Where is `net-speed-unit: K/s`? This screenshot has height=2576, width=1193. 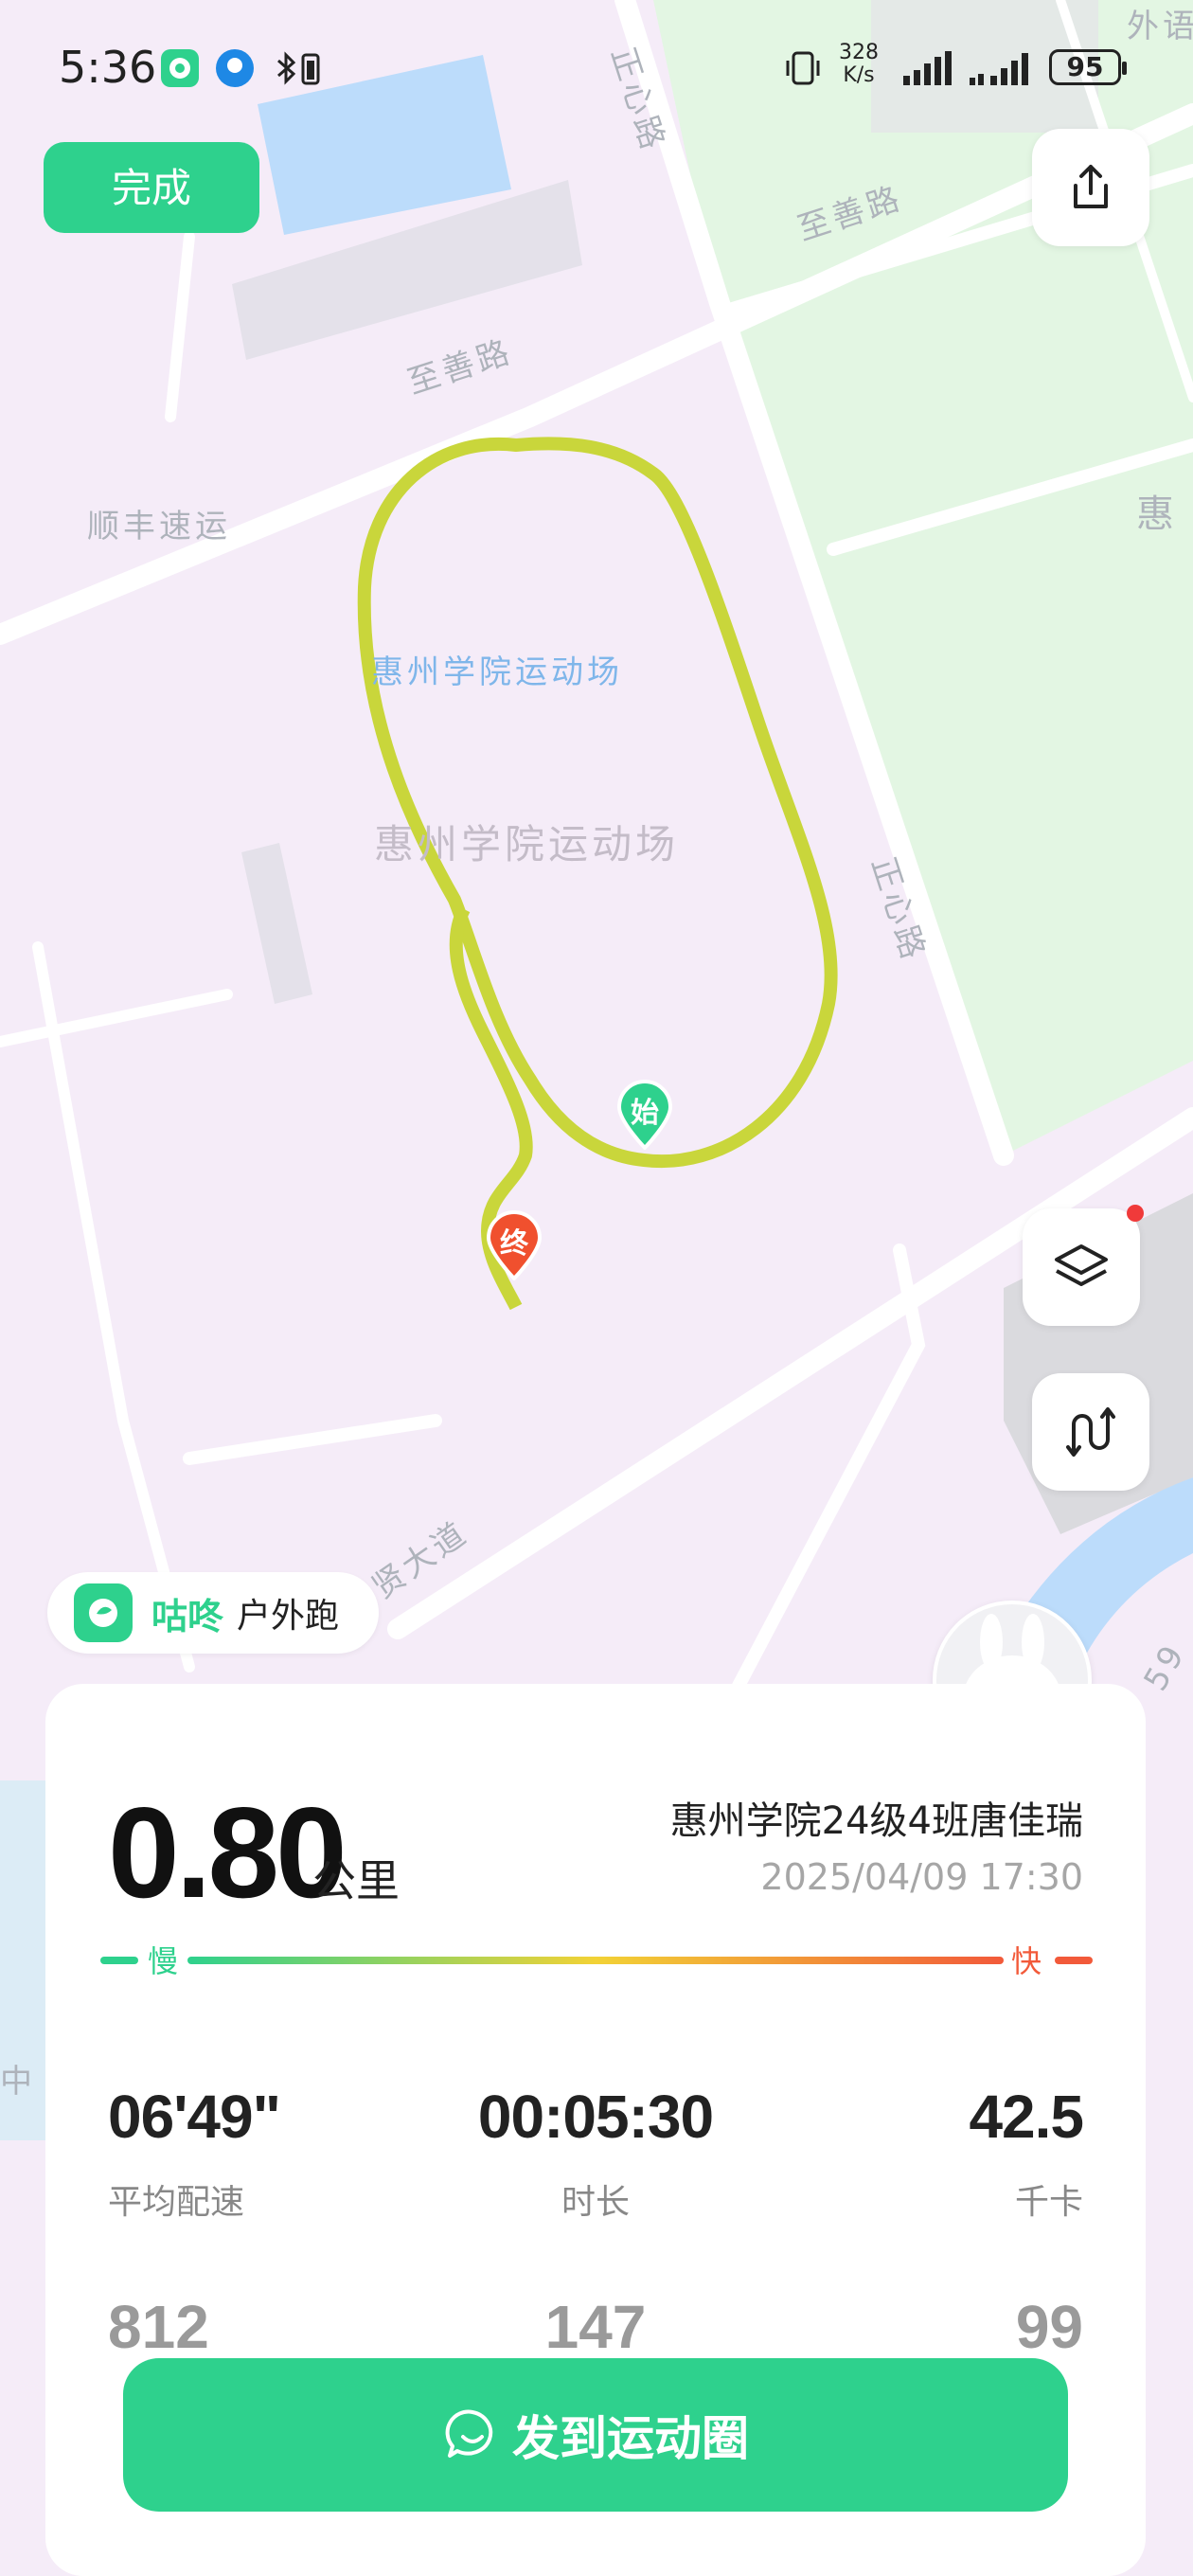 net-speed-unit: K/s is located at coordinates (859, 75).